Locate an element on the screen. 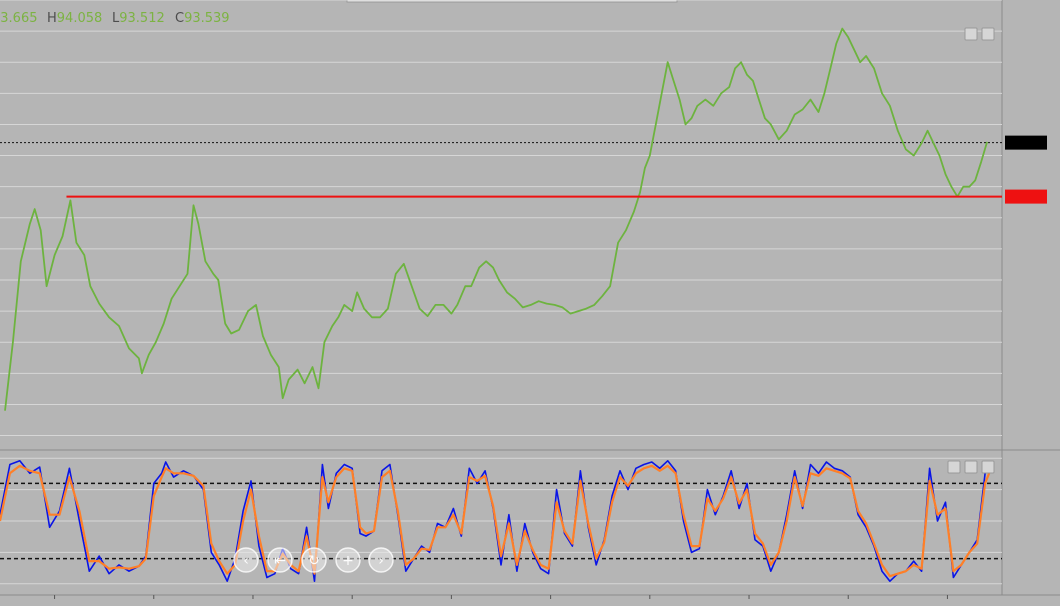  osc-info-button is located at coordinates (954, 467).